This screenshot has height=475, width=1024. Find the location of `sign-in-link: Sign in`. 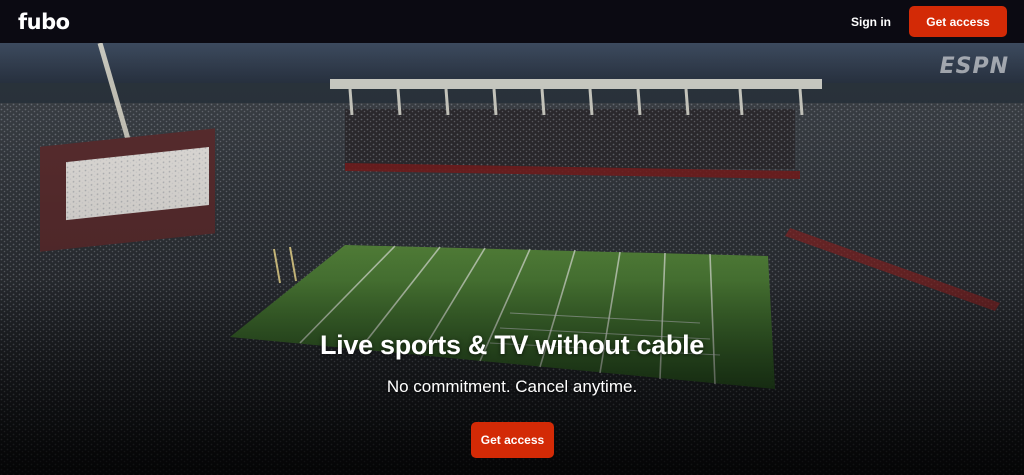

sign-in-link: Sign in is located at coordinates (871, 22).